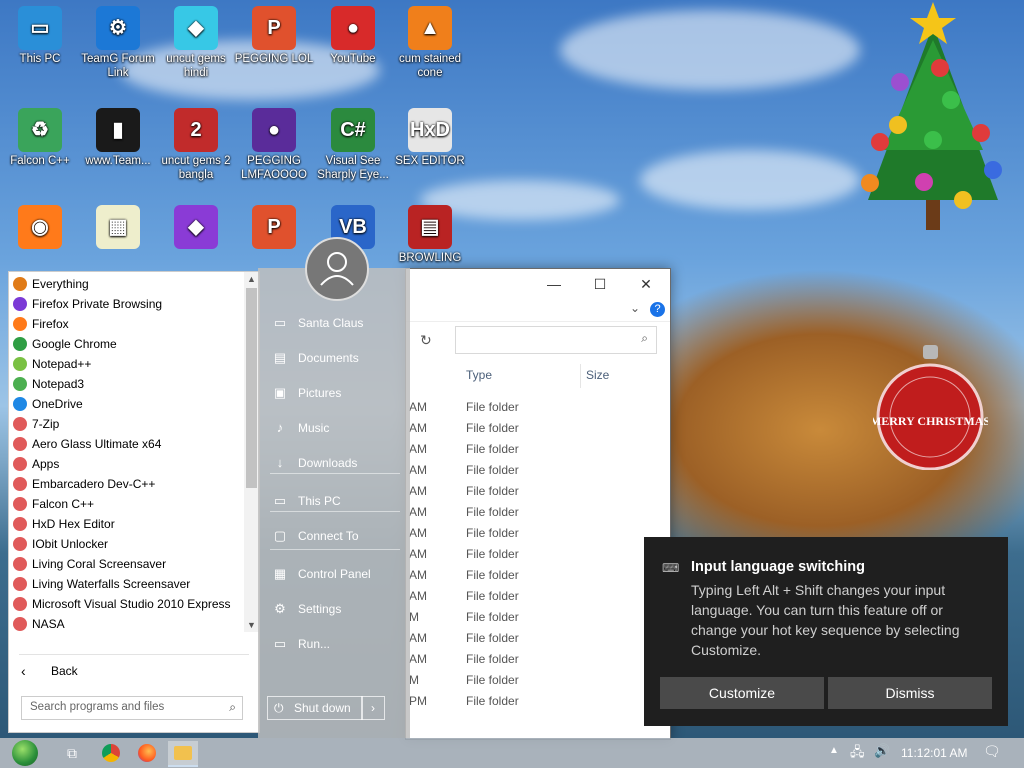 The width and height of the screenshot is (1024, 768). What do you see at coordinates (335, 428) in the screenshot?
I see `places-item: ♪ Music` at bounding box center [335, 428].